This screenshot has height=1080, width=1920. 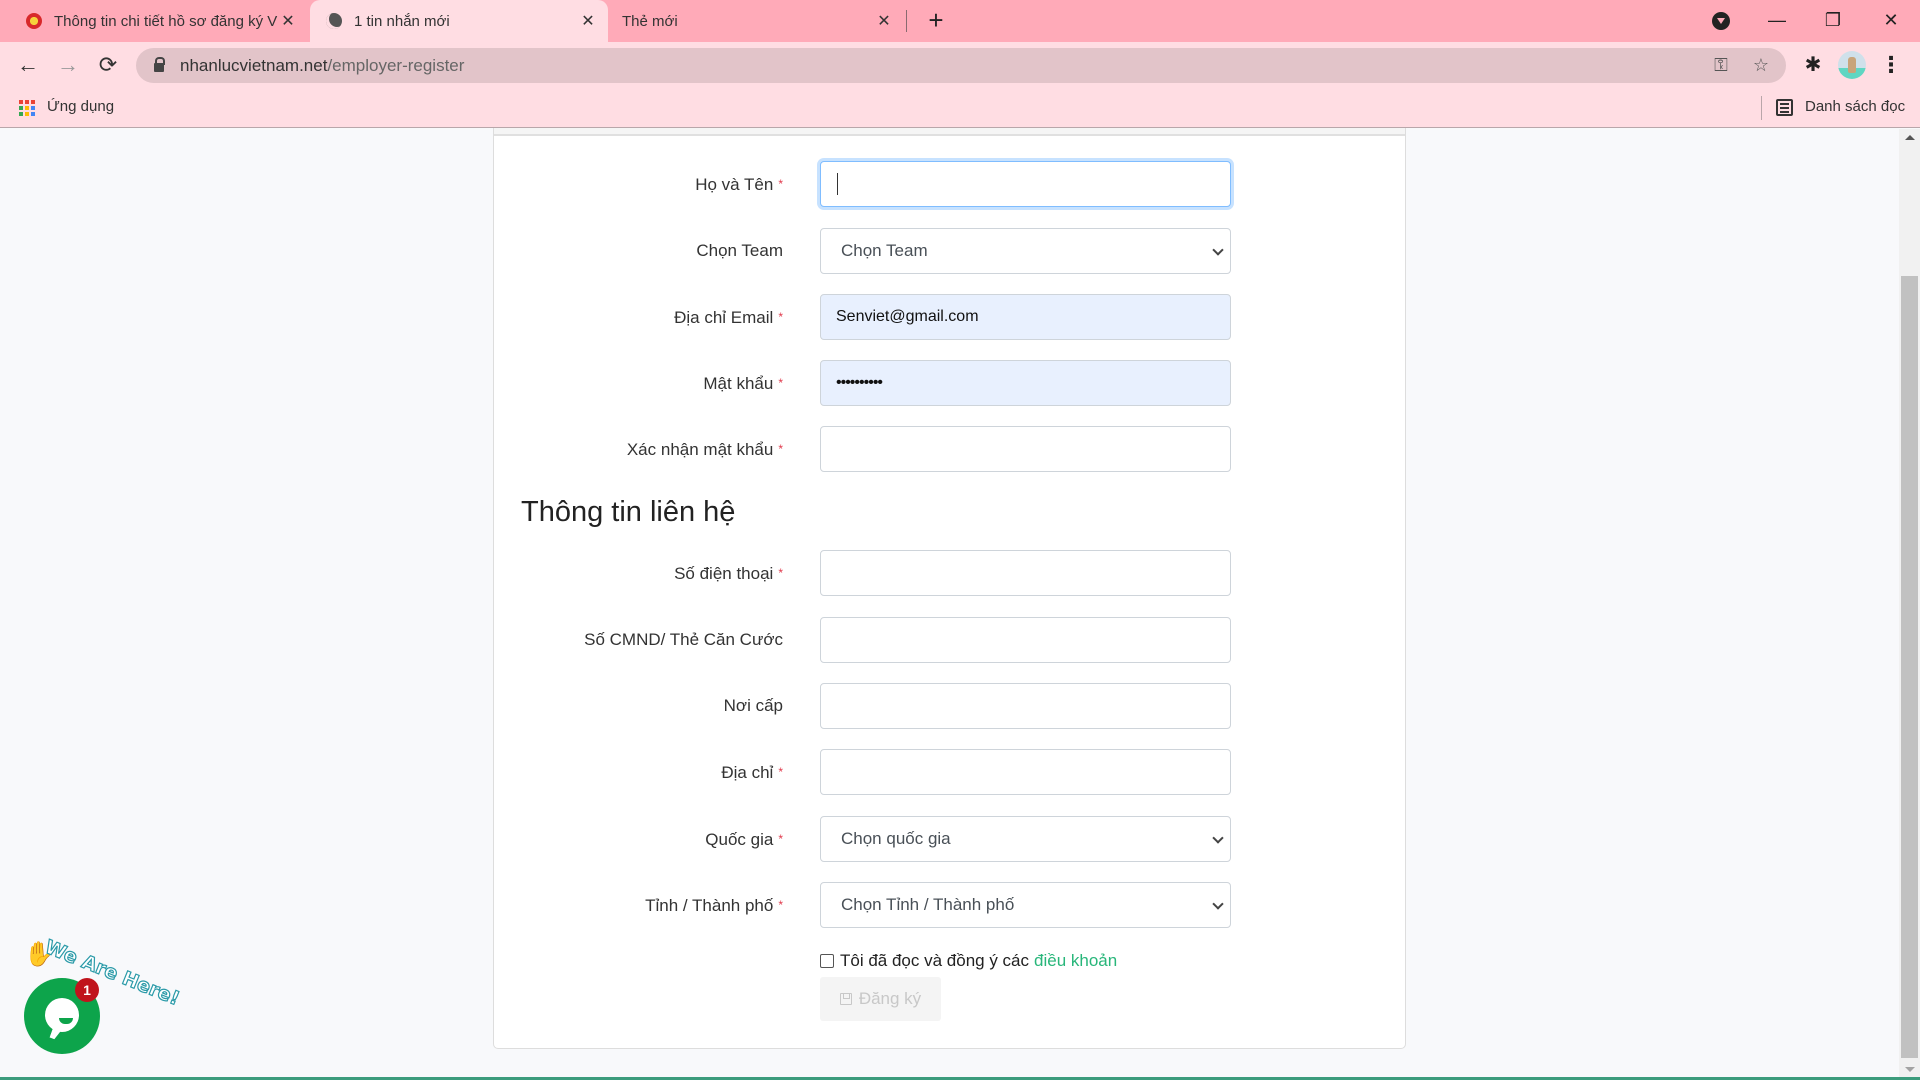 I want to click on full-name-label: Họ và Tên *, so click(x=739, y=184).